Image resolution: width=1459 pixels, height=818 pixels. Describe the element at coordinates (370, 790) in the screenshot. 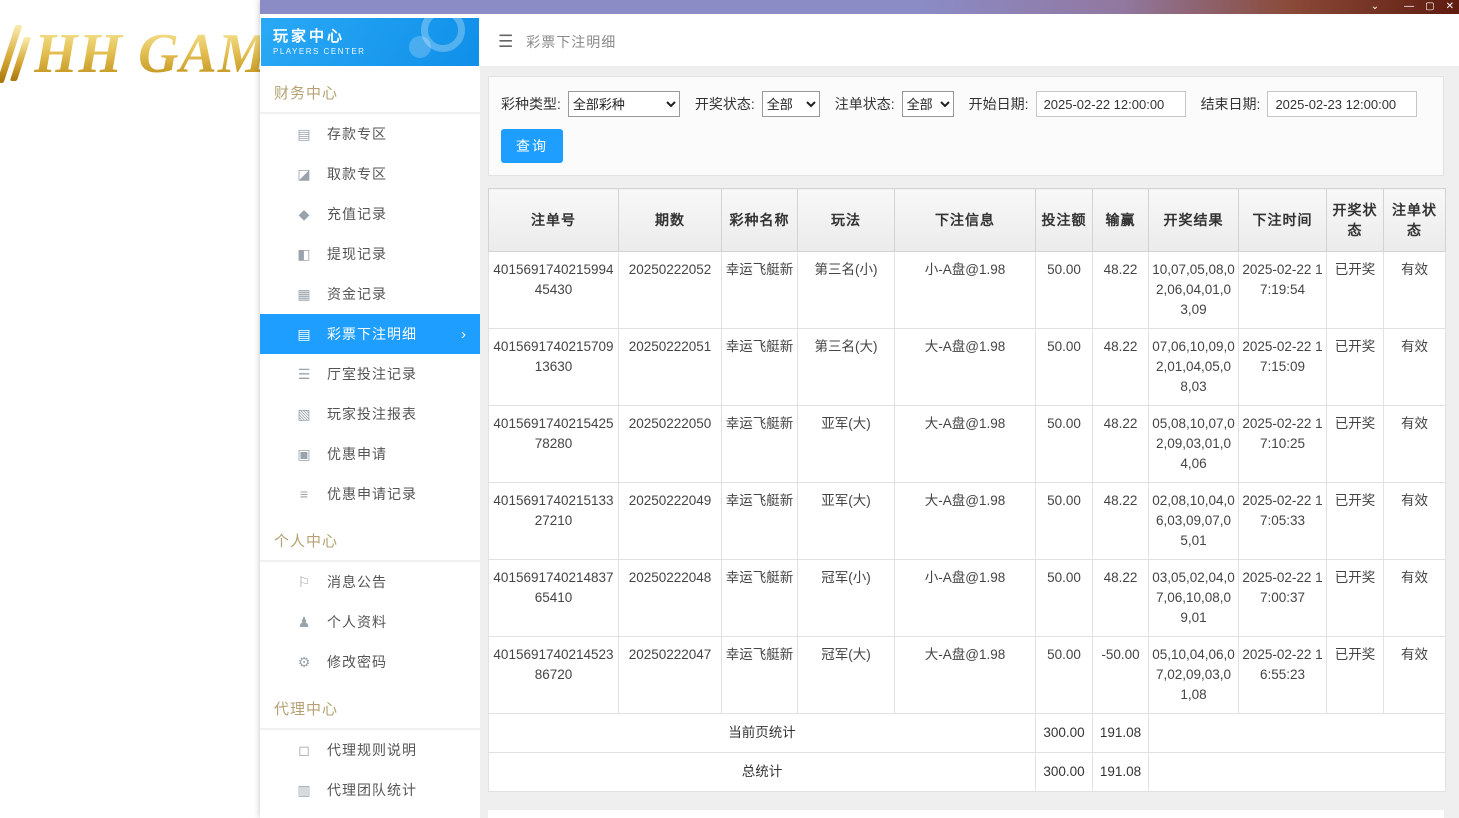

I see `sidebar-item-agent-team-stats: ▥ 代理团队统计` at that location.